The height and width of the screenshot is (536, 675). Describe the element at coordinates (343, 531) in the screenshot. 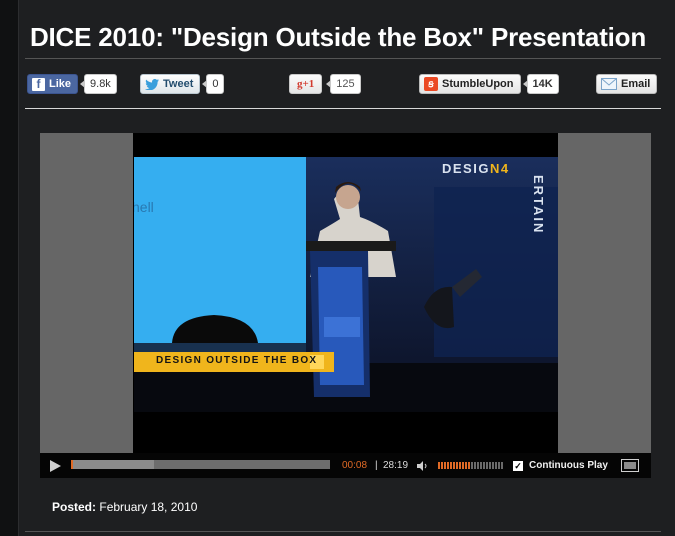

I see `footer-divider` at that location.